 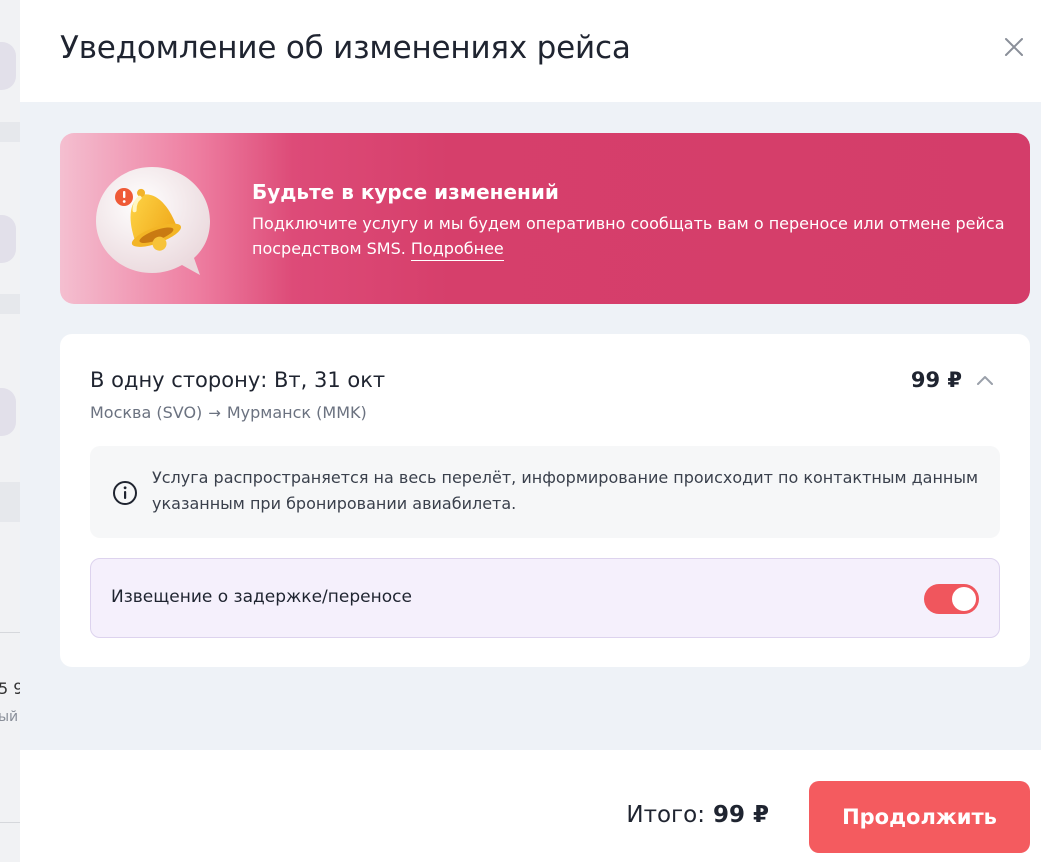 I want to click on destination: Мурманск (MMK), so click(x=296, y=412).